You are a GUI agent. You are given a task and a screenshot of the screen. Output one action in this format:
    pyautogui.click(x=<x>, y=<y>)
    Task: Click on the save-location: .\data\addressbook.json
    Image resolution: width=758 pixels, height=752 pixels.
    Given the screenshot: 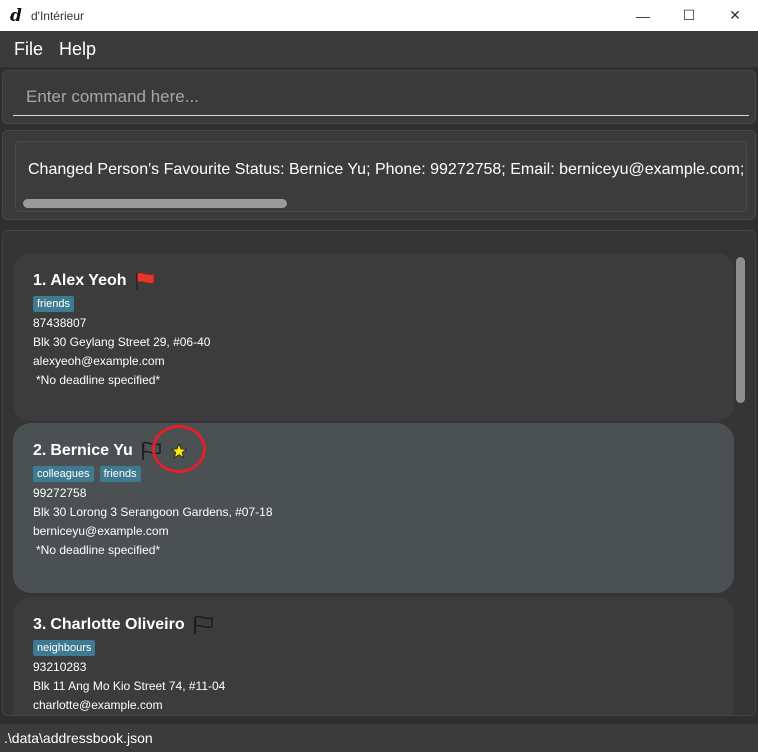 What is the action you would take?
    pyautogui.click(x=78, y=738)
    